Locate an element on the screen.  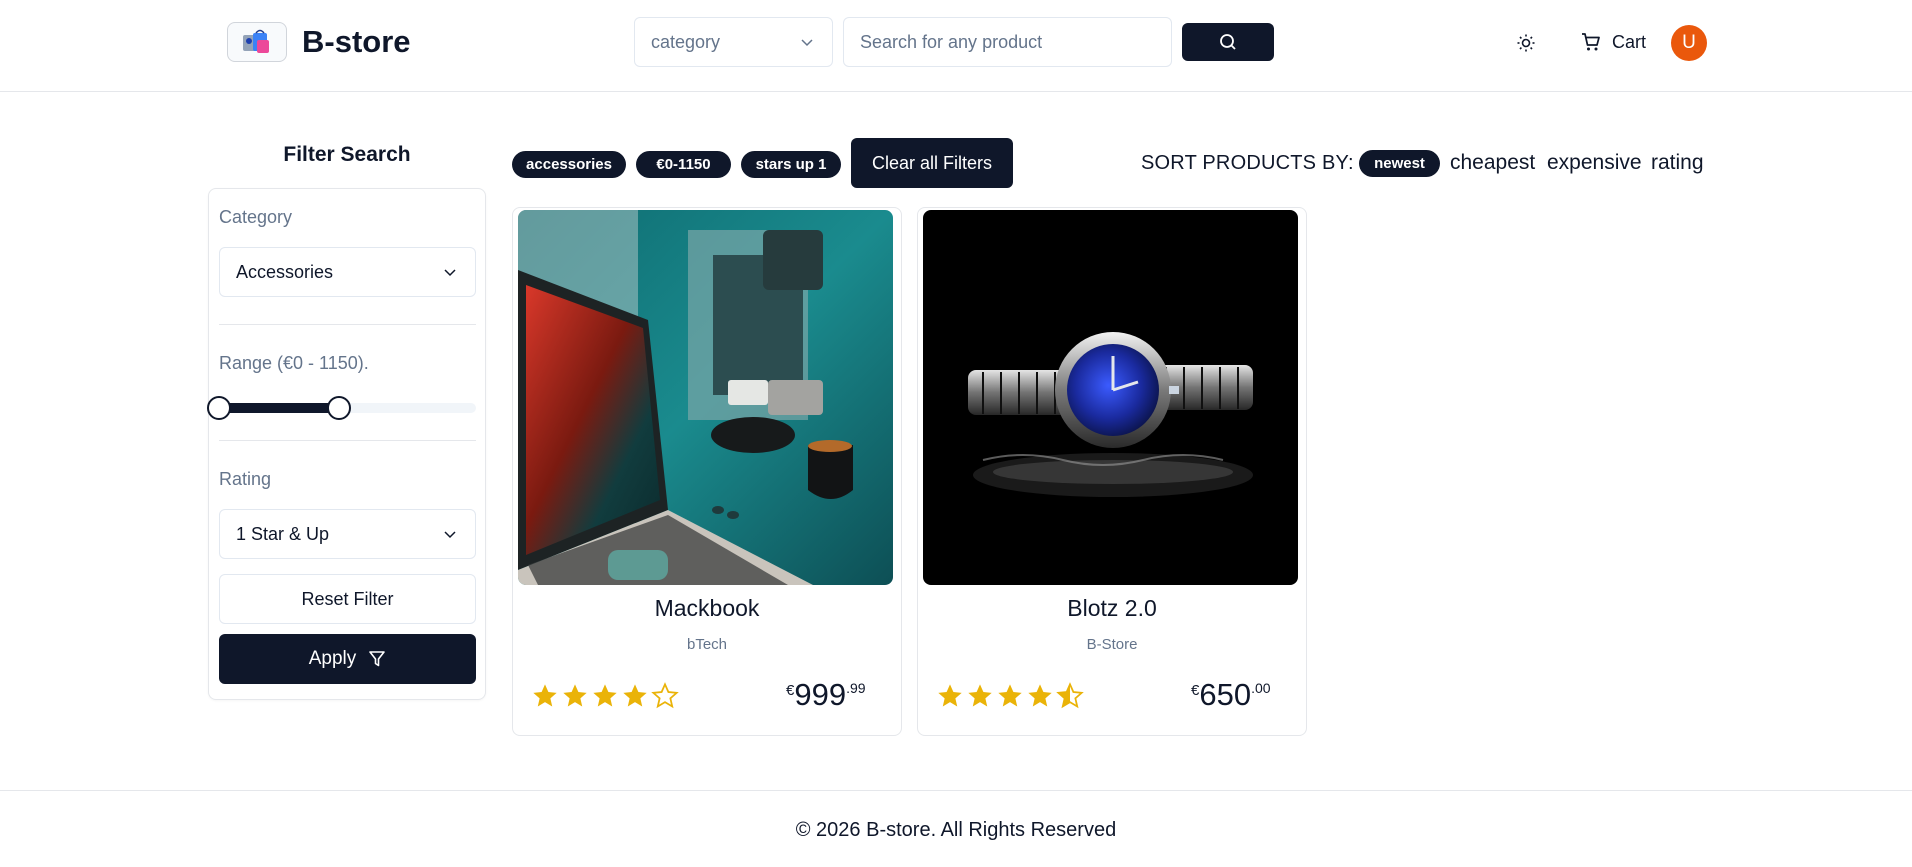
price-main: 999 is located at coordinates (820, 694).